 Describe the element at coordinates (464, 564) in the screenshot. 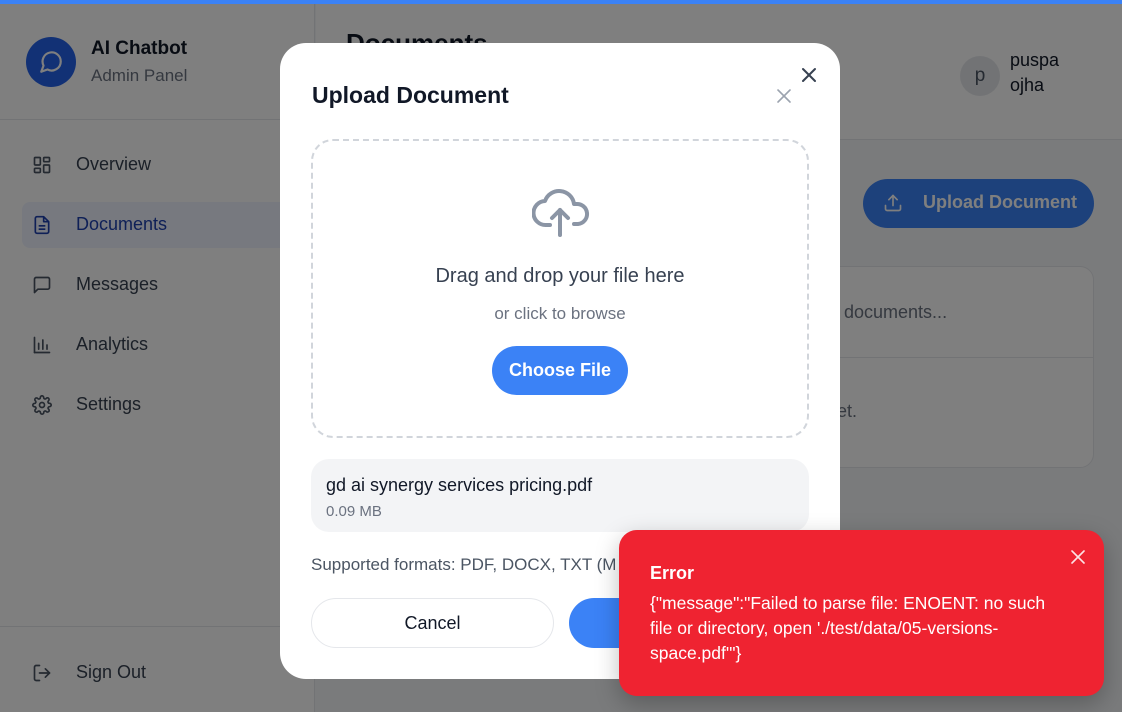

I see `supported-formats: Supported formats: PDF, DOCX, TXT (M` at that location.